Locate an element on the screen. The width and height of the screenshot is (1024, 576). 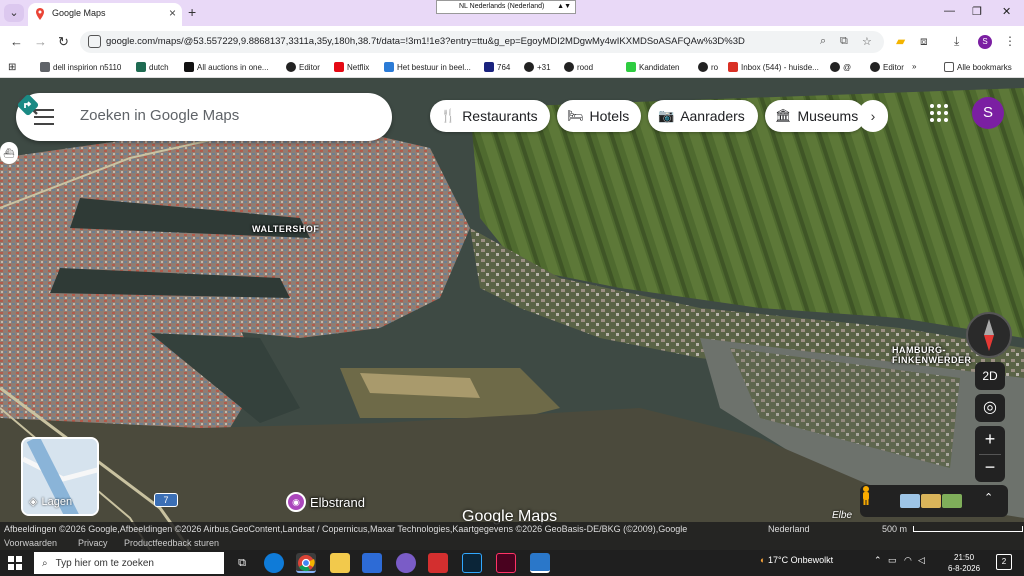
bookmarks-overflow-icon: » is located at coordinates (914, 66).